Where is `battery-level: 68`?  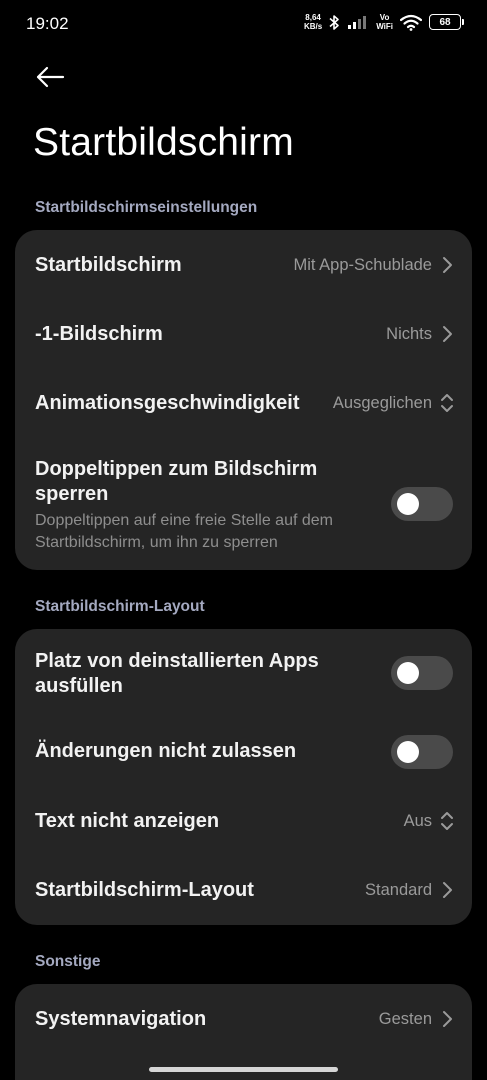 battery-level: 68 is located at coordinates (445, 22).